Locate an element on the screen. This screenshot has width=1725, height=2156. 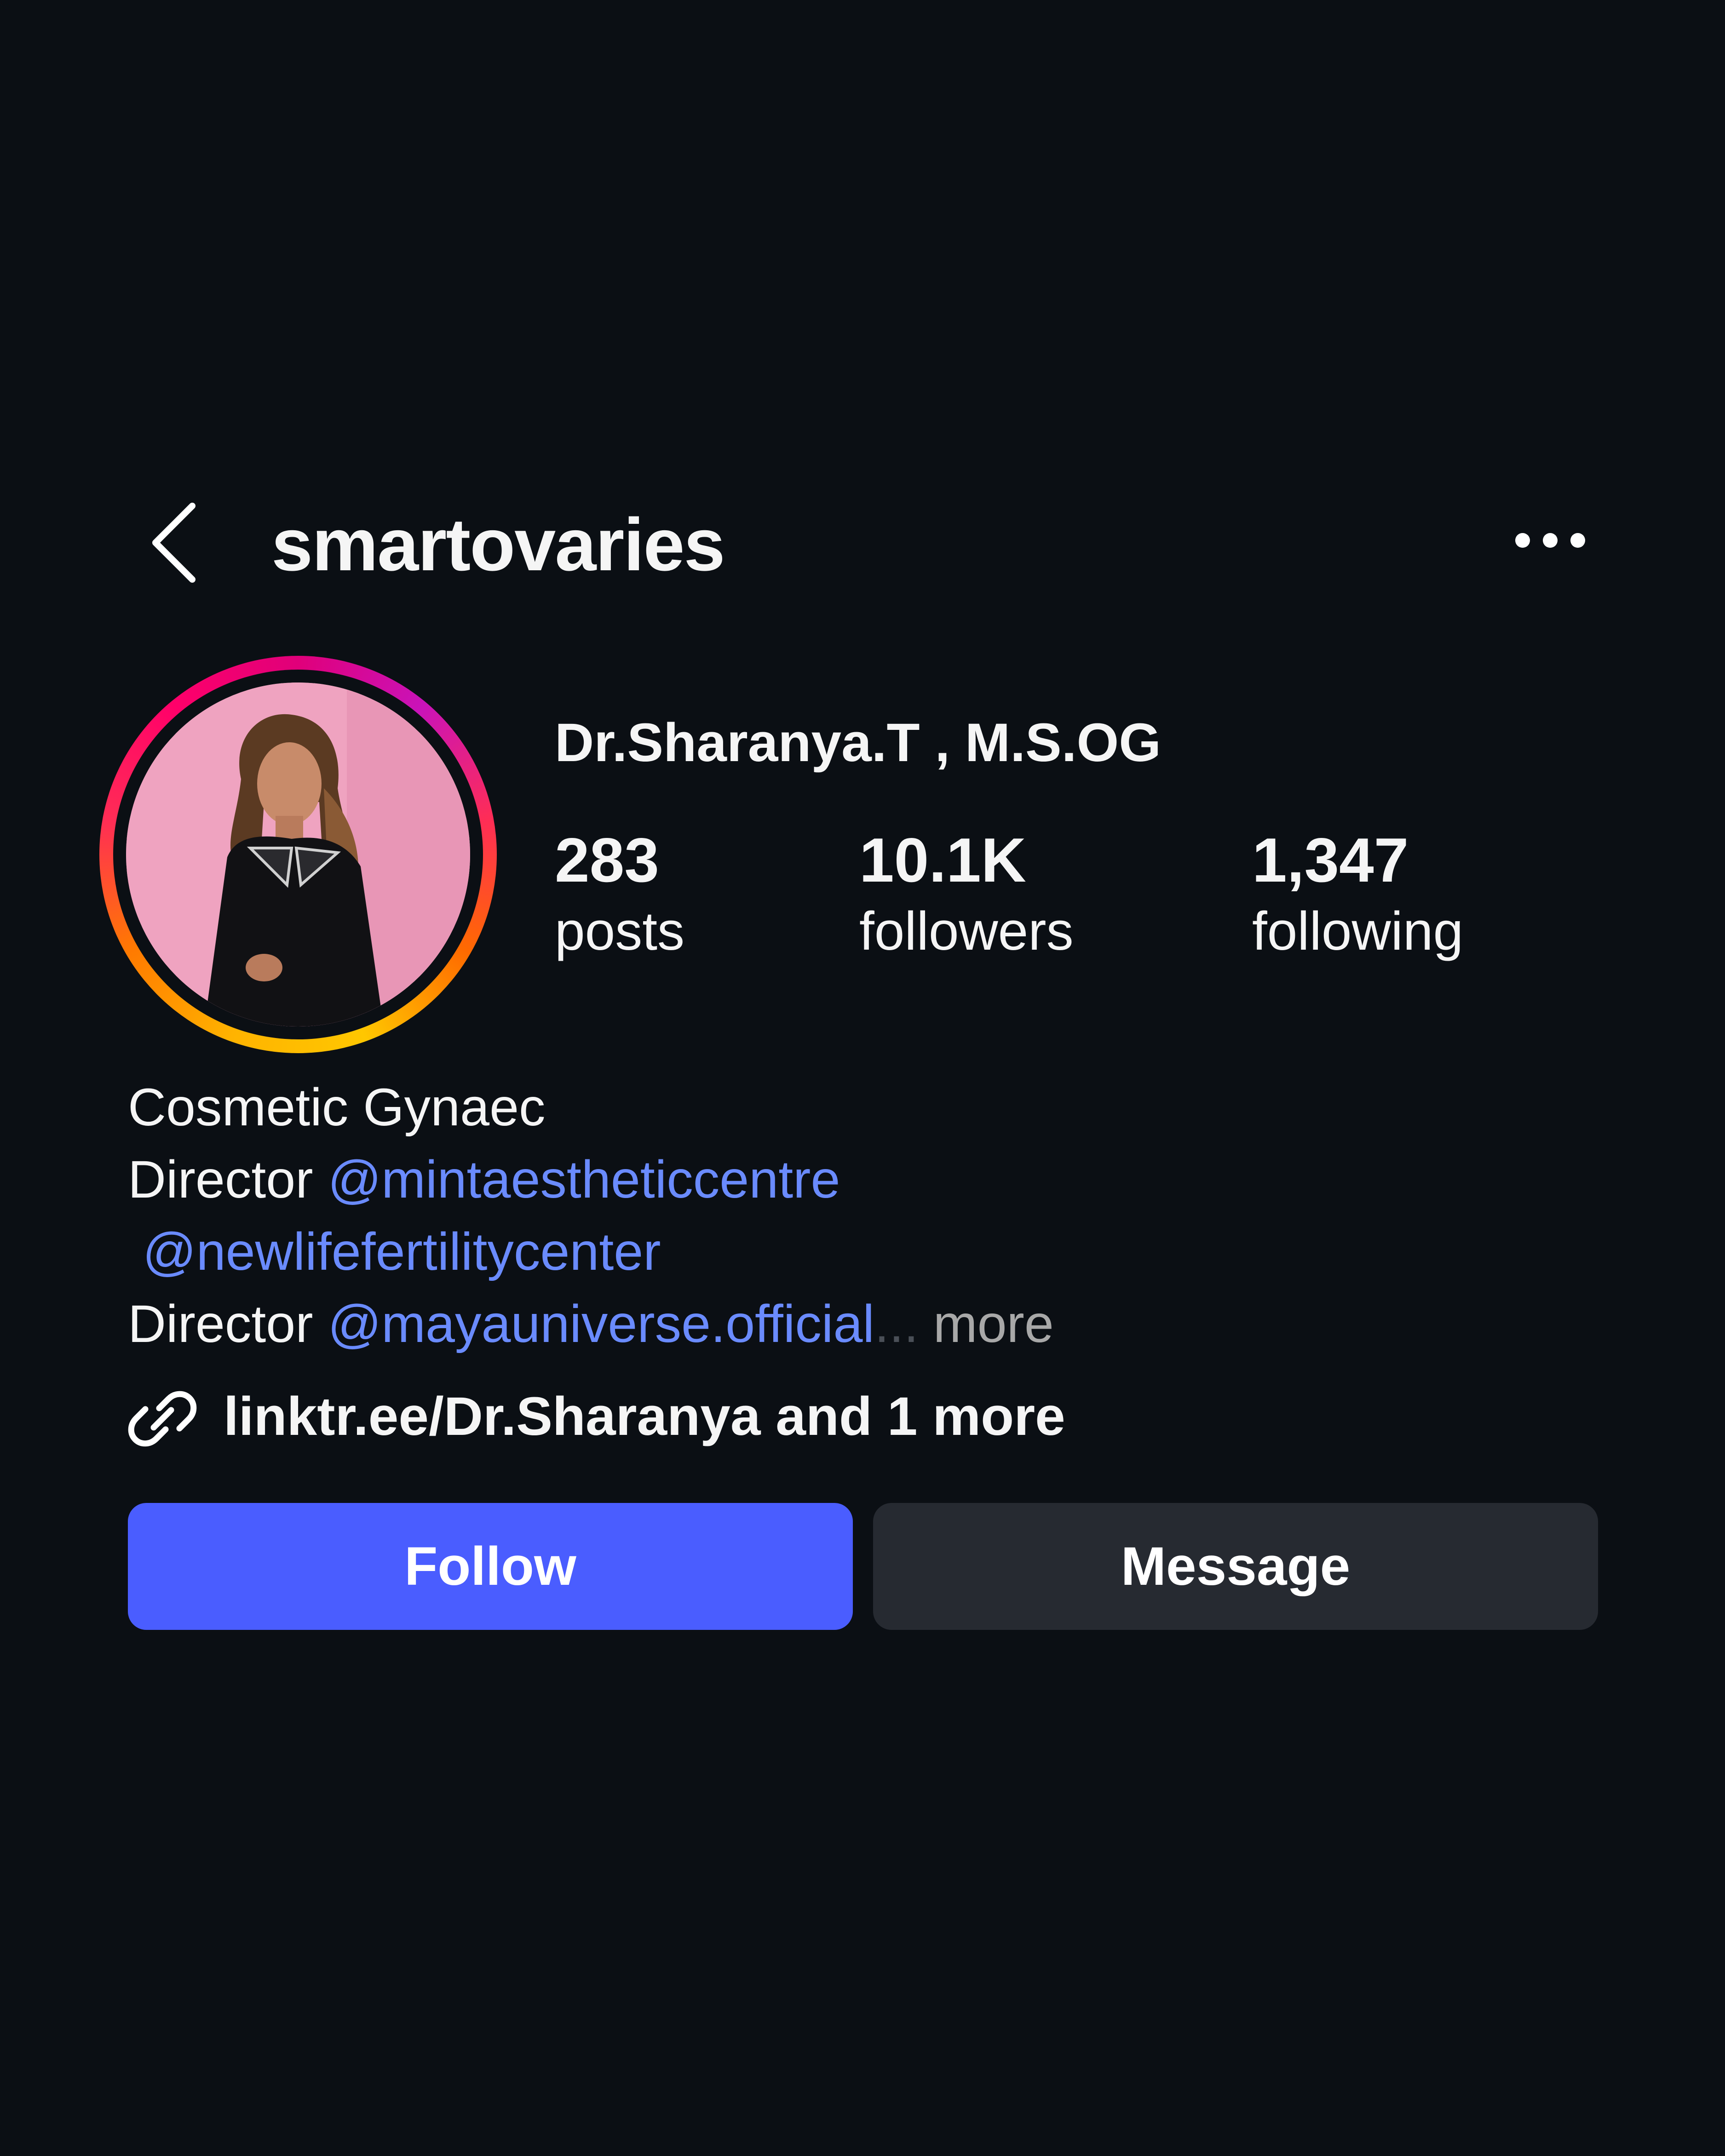
chevron-left-icon is located at coordinates (174, 543).